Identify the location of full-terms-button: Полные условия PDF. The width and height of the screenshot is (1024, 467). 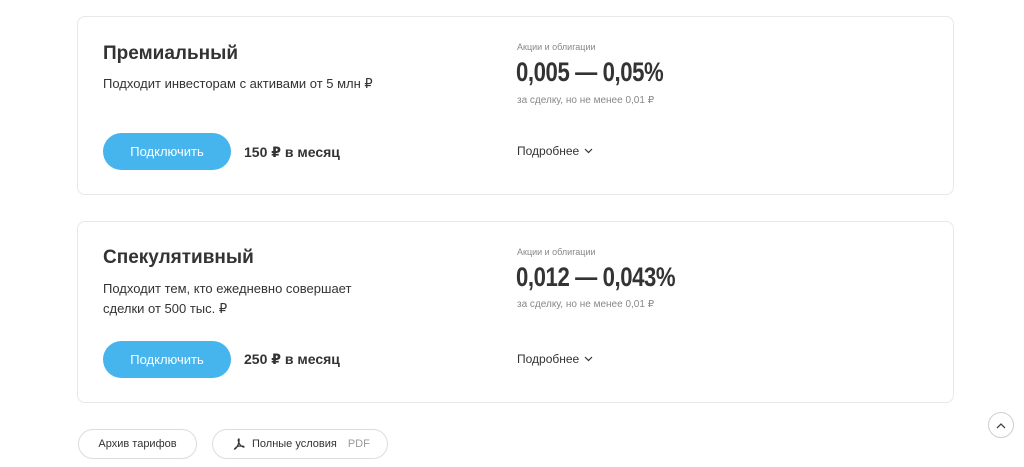
(300, 444).